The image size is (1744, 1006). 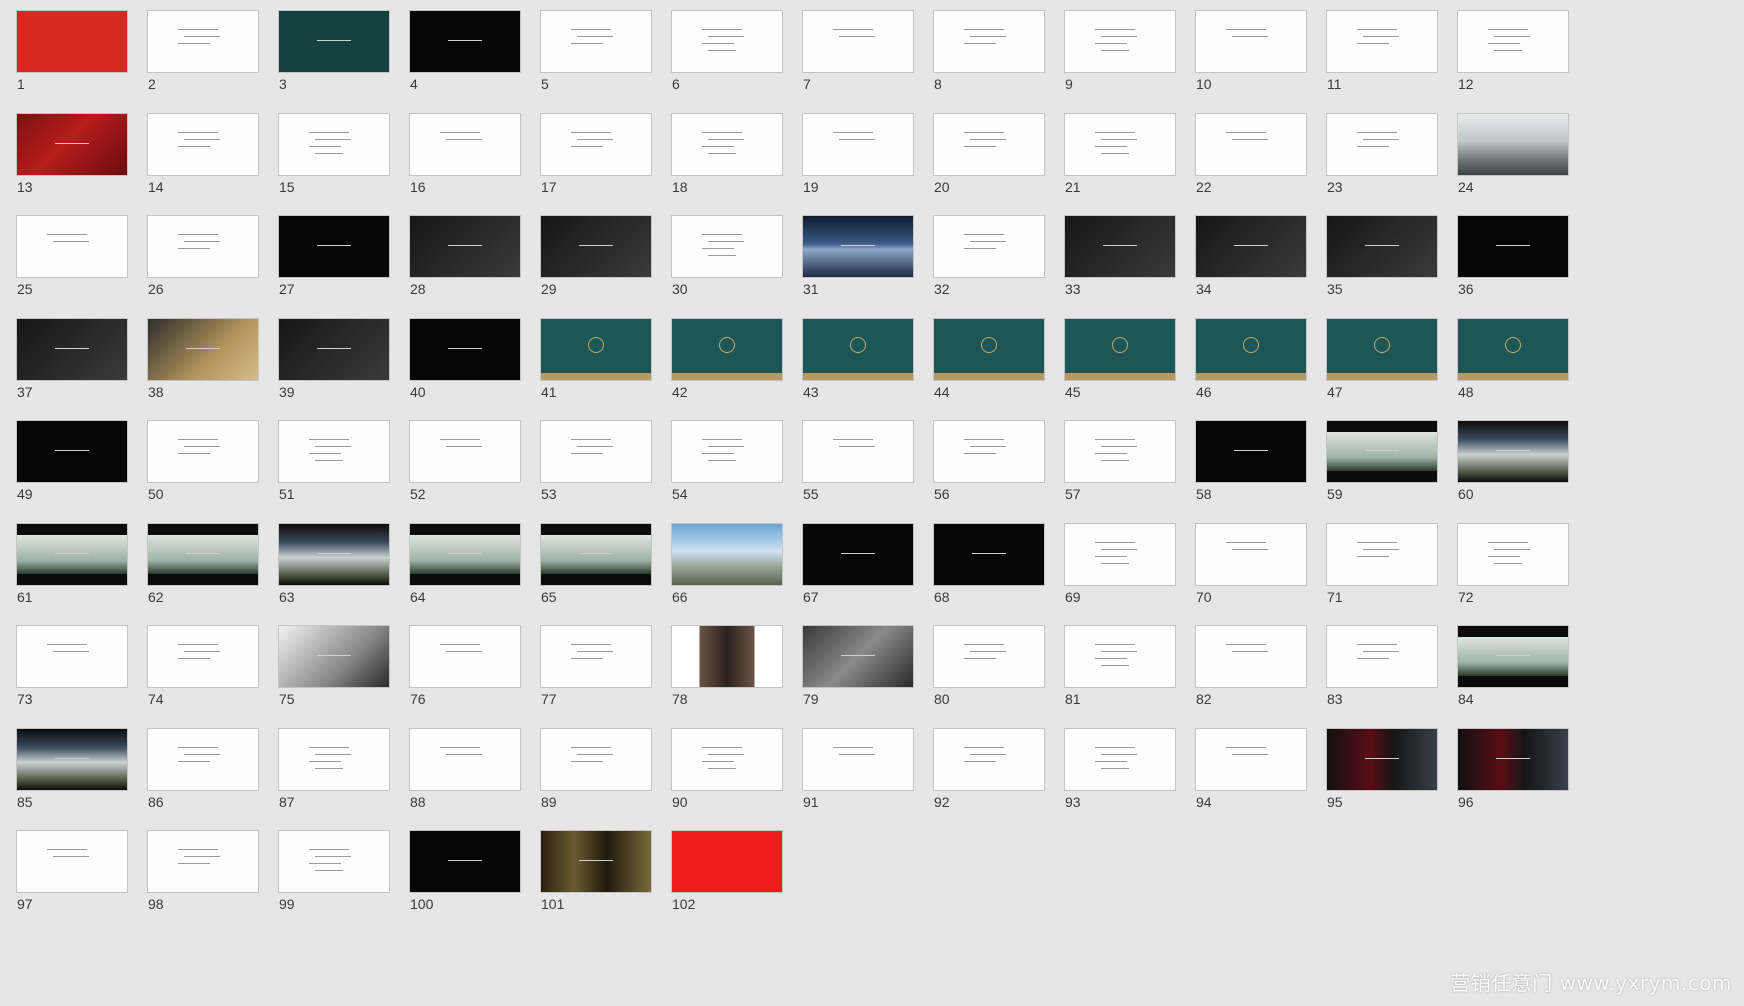 I want to click on slide-thumbnail: 77, so click(x=596, y=666).